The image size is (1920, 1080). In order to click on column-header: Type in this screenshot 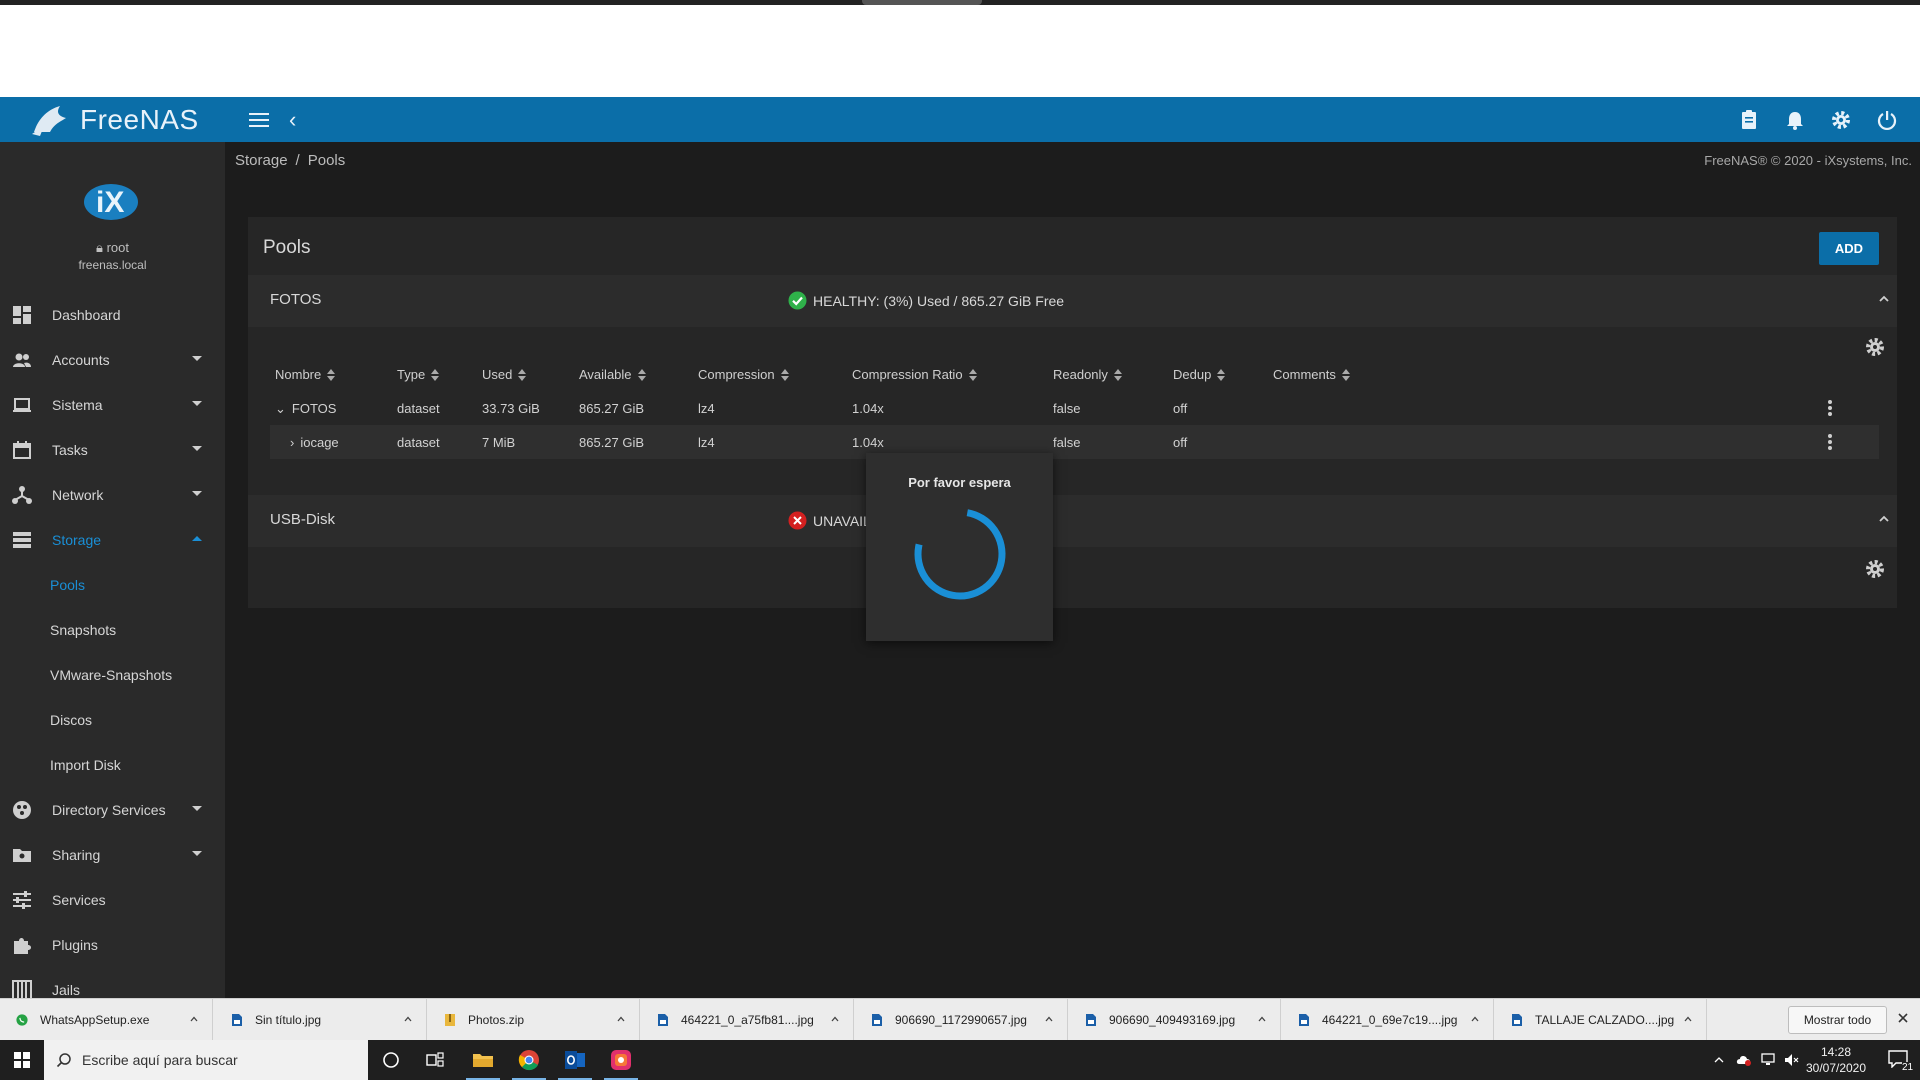, I will do `click(418, 374)`.